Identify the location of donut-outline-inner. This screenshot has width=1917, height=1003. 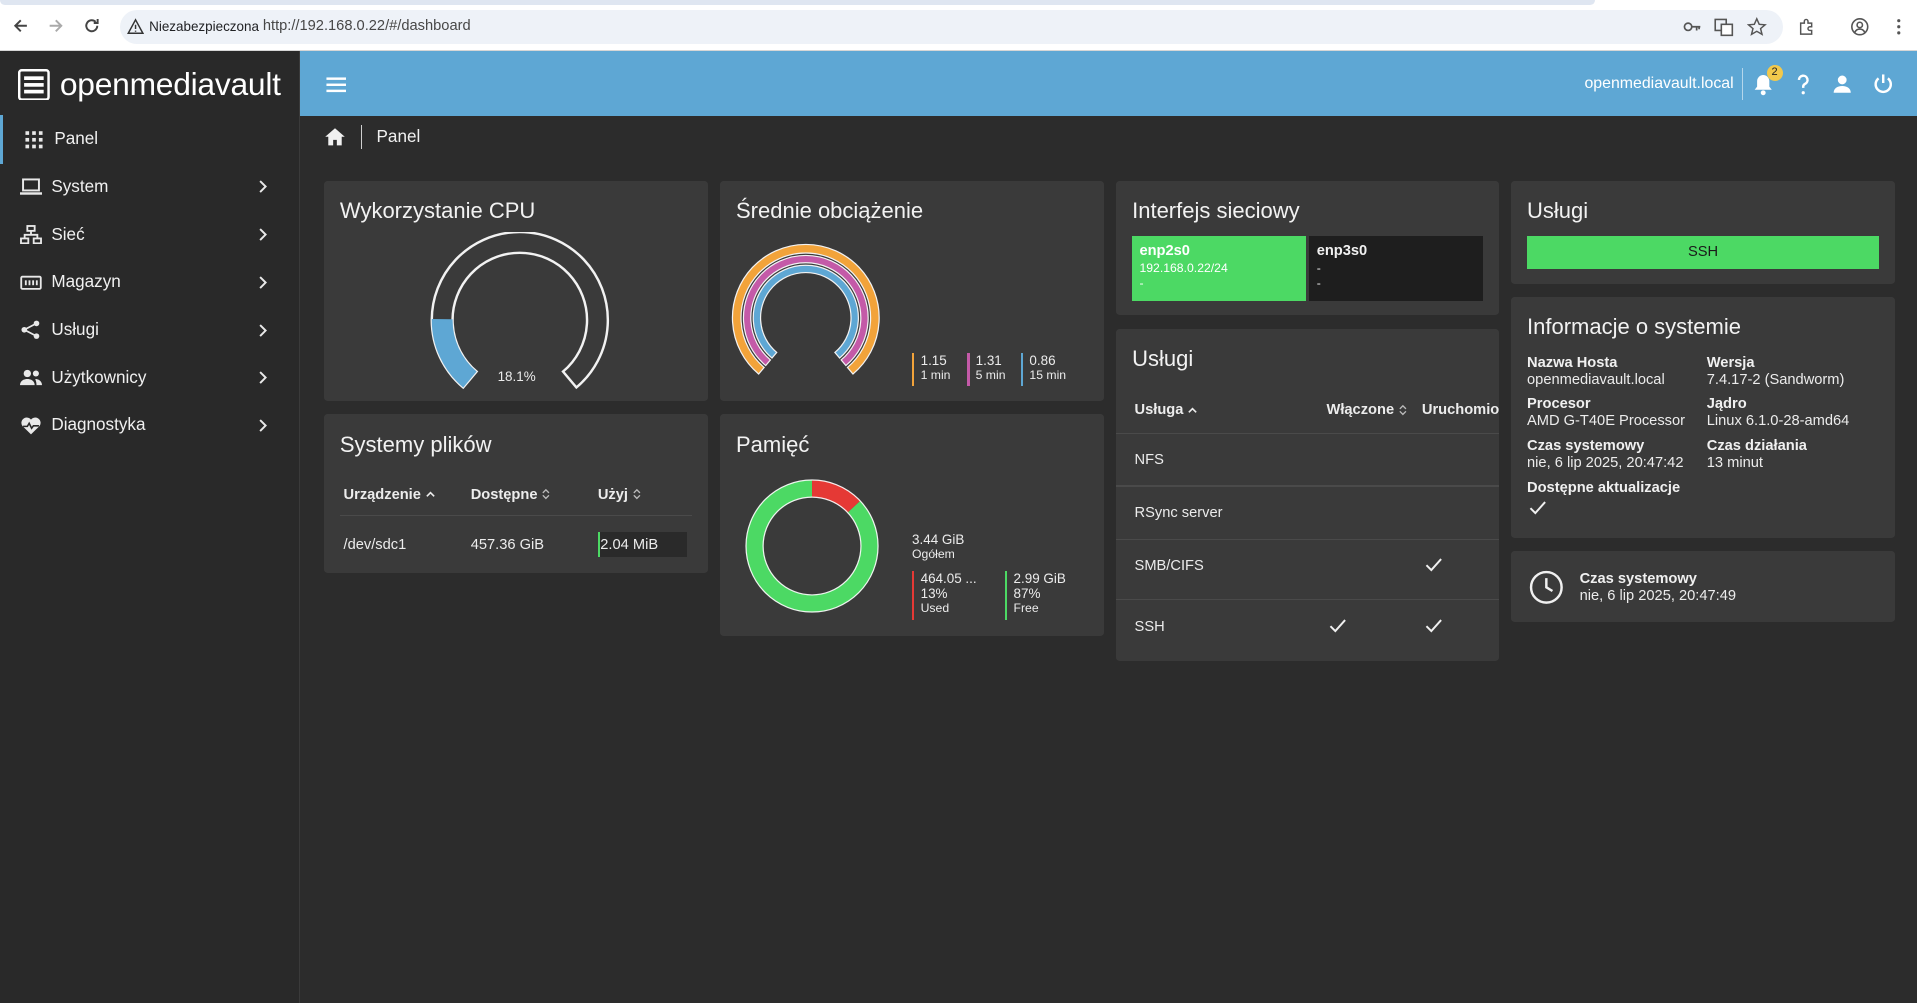
(812, 546).